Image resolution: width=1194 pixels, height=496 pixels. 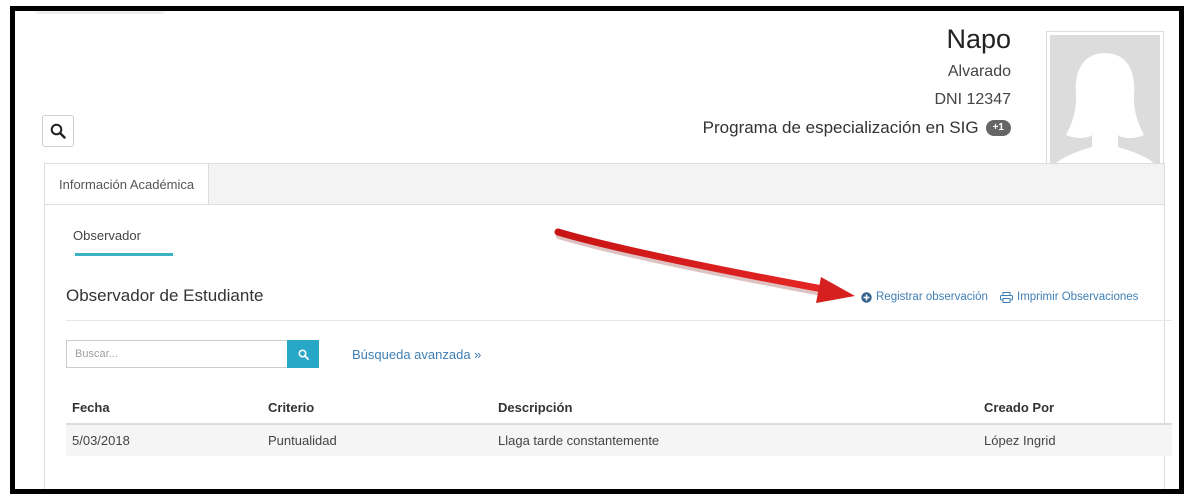 I want to click on global-search-button, so click(x=58, y=131).